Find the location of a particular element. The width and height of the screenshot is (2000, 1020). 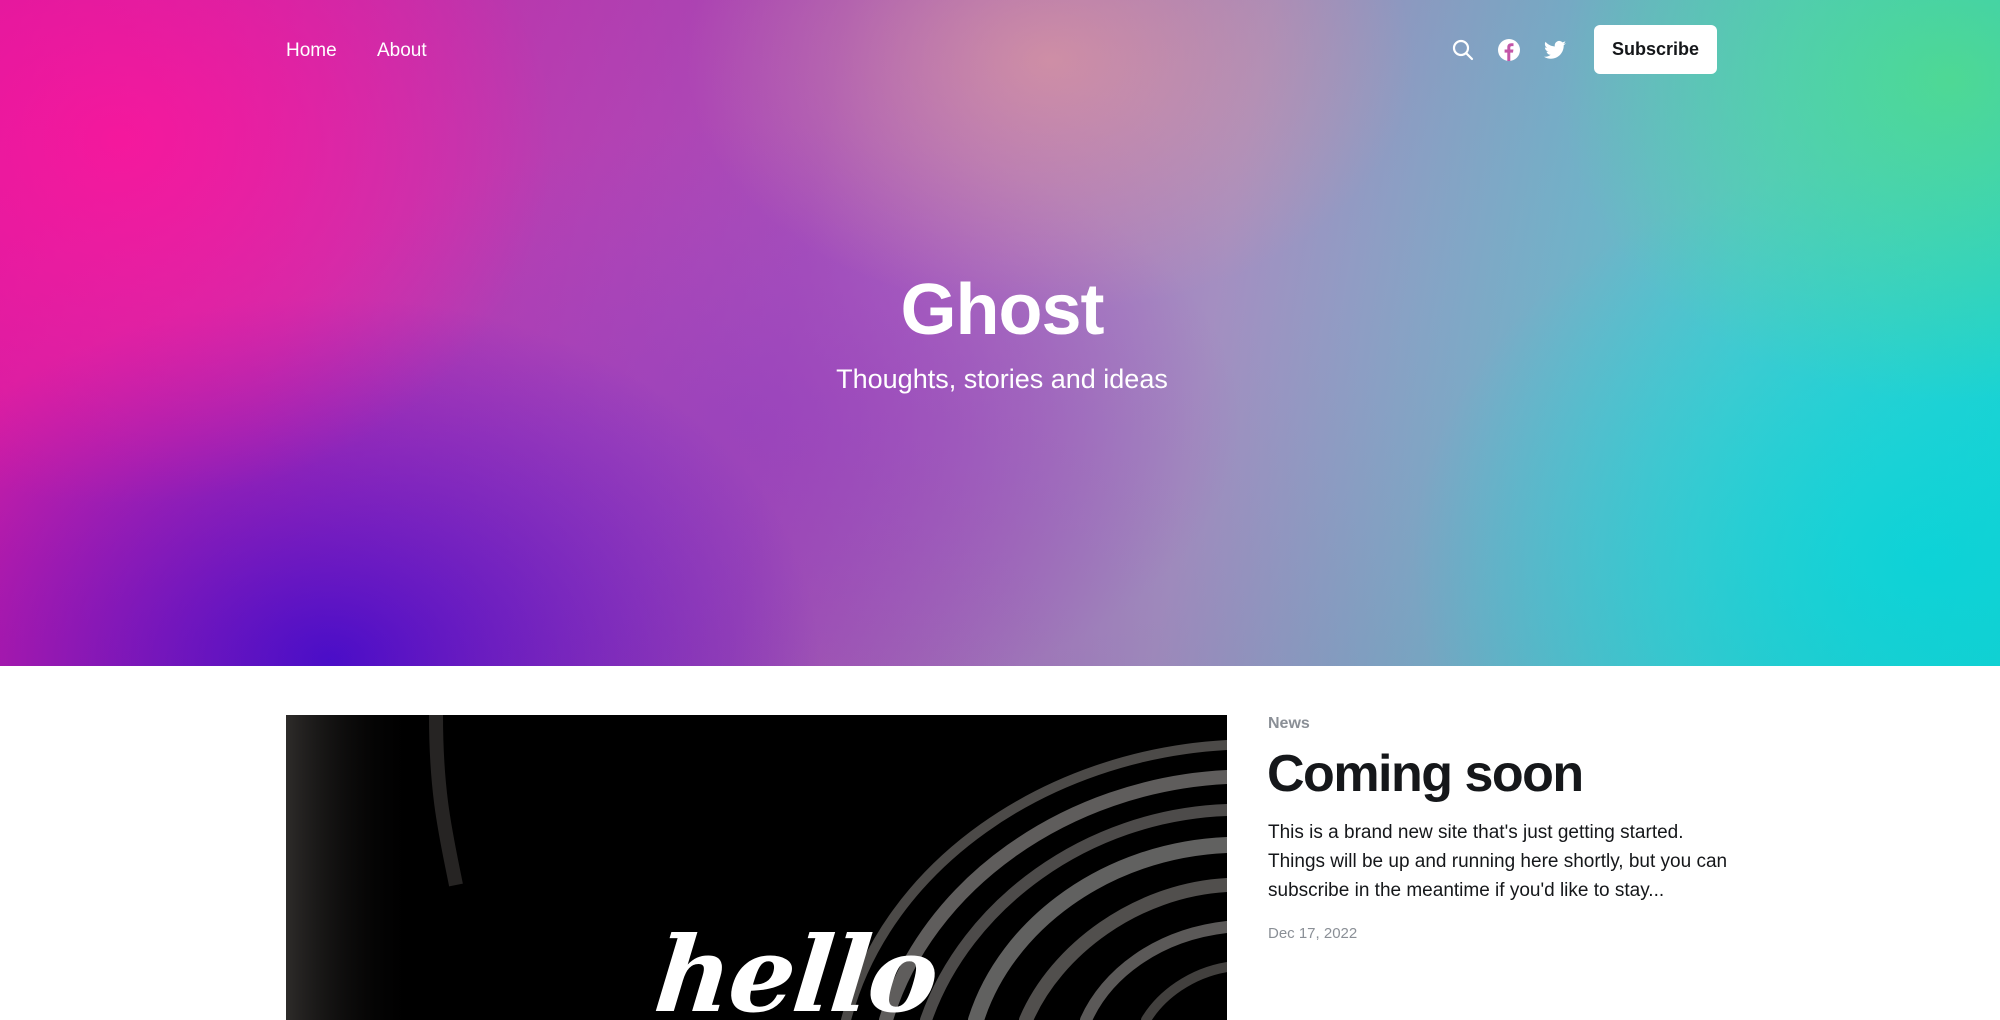

post-tag: News is located at coordinates (1289, 724).